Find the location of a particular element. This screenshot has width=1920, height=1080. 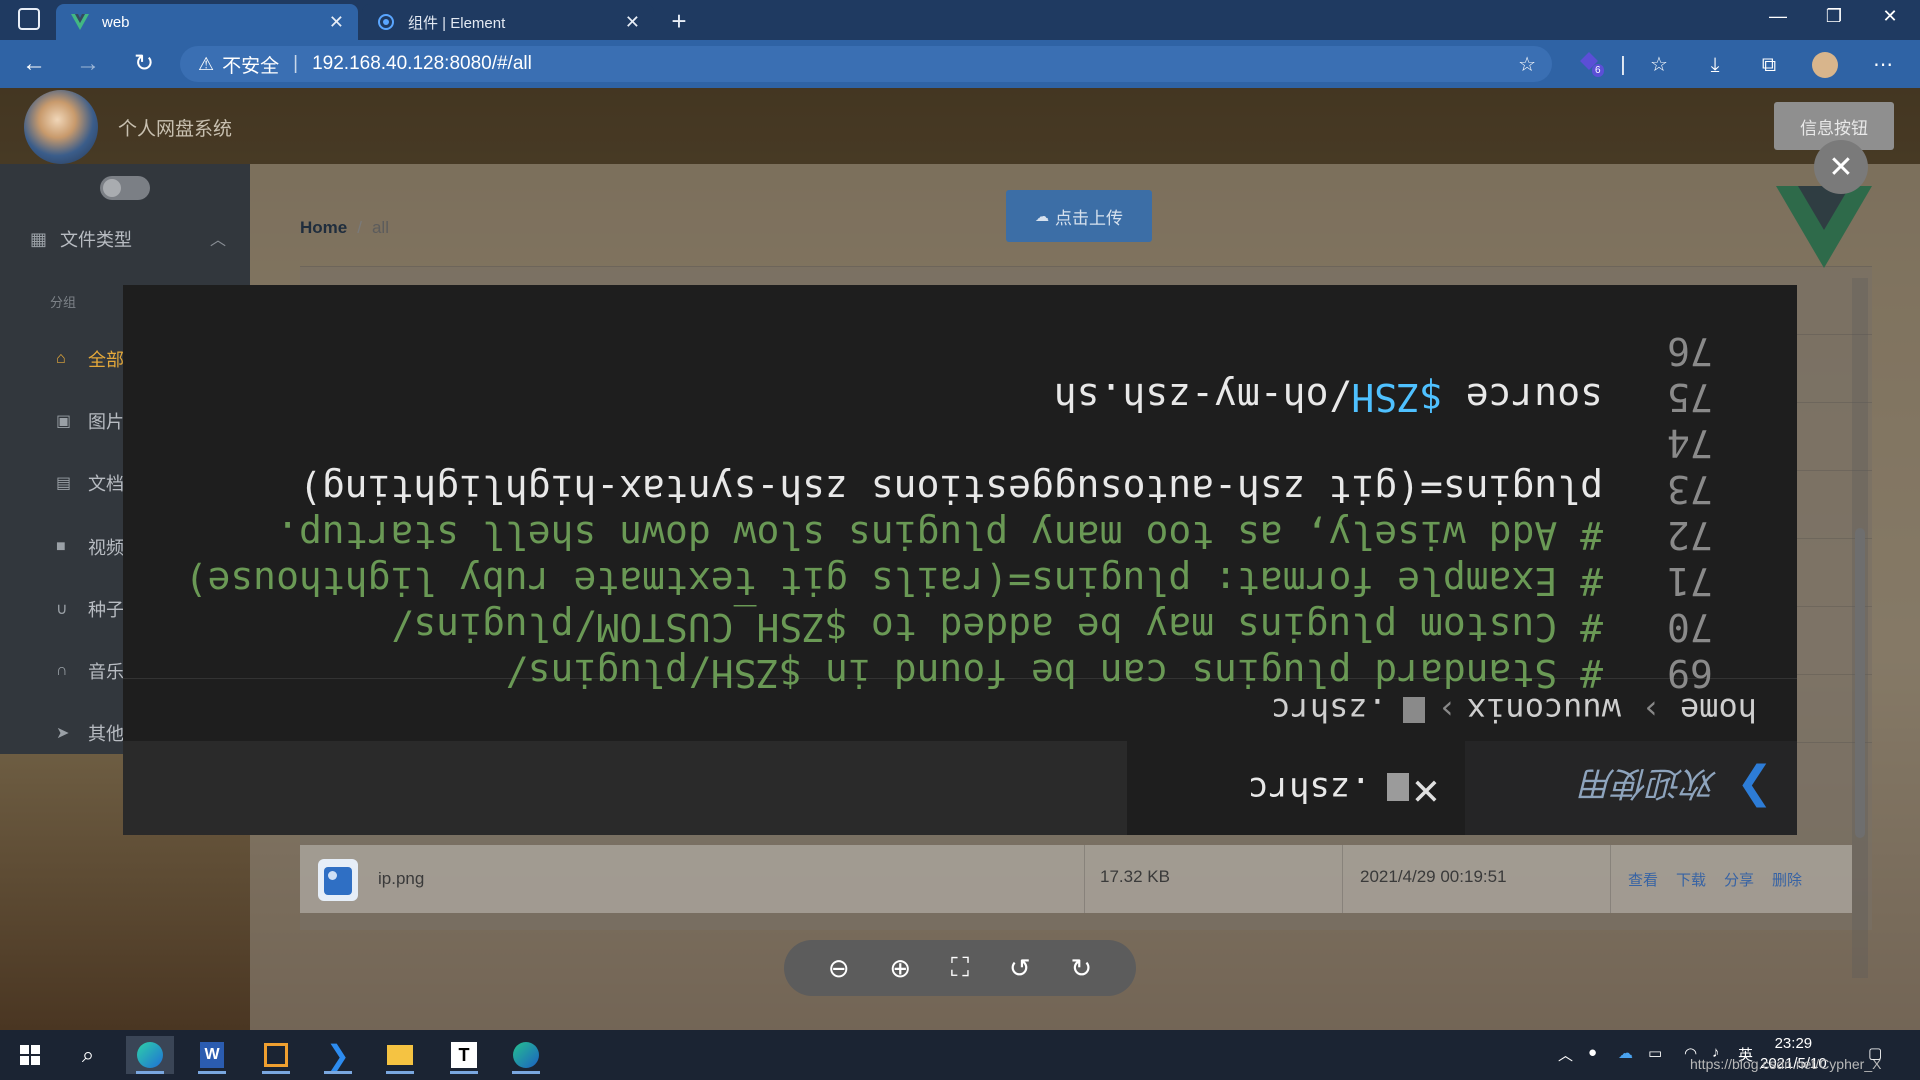

sidebar-item-other: ➤ 其他 is located at coordinates (90, 733).